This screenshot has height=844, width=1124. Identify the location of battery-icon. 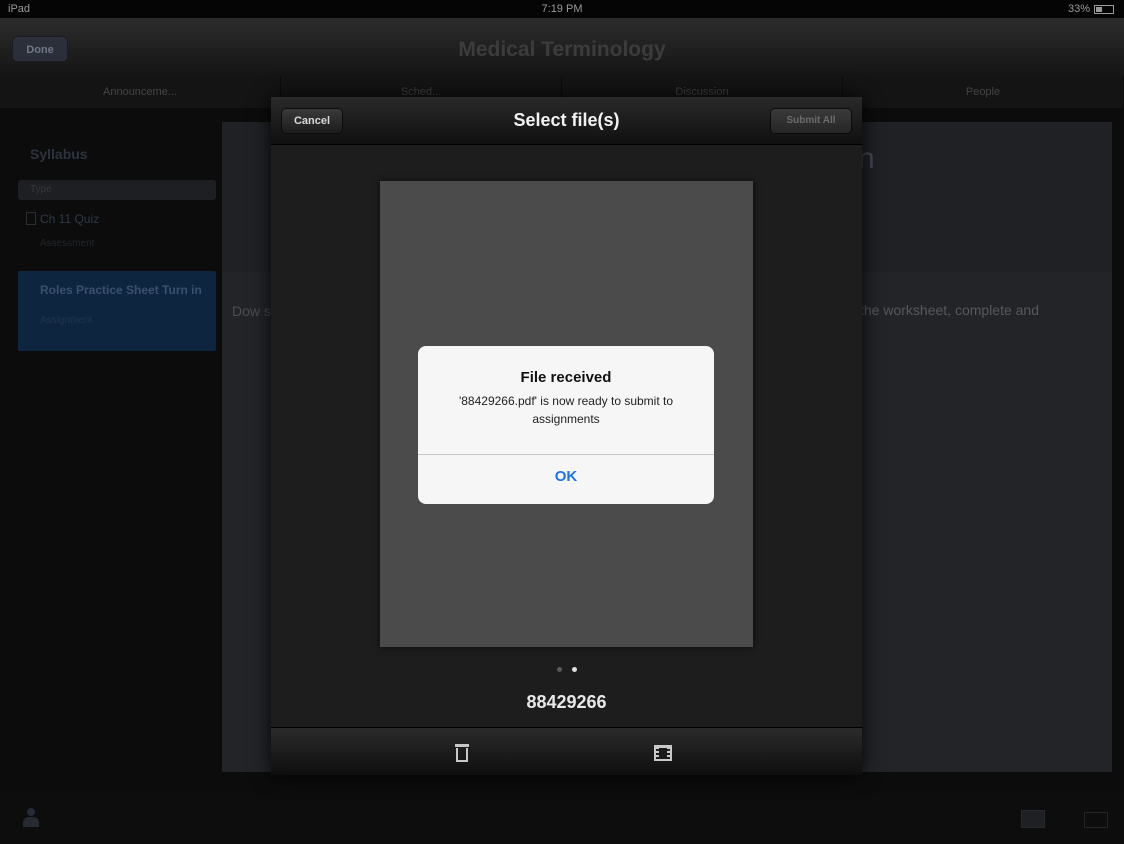
(1104, 9).